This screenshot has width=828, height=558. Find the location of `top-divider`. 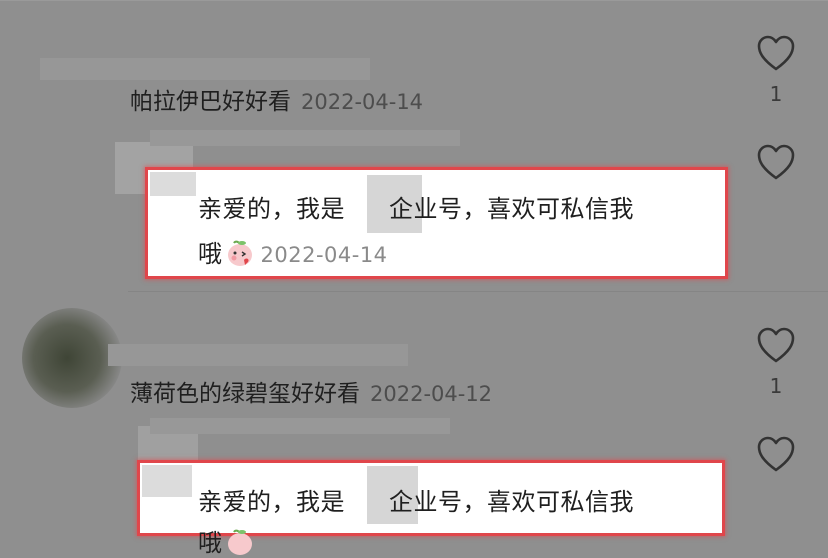

top-divider is located at coordinates (414, 0).